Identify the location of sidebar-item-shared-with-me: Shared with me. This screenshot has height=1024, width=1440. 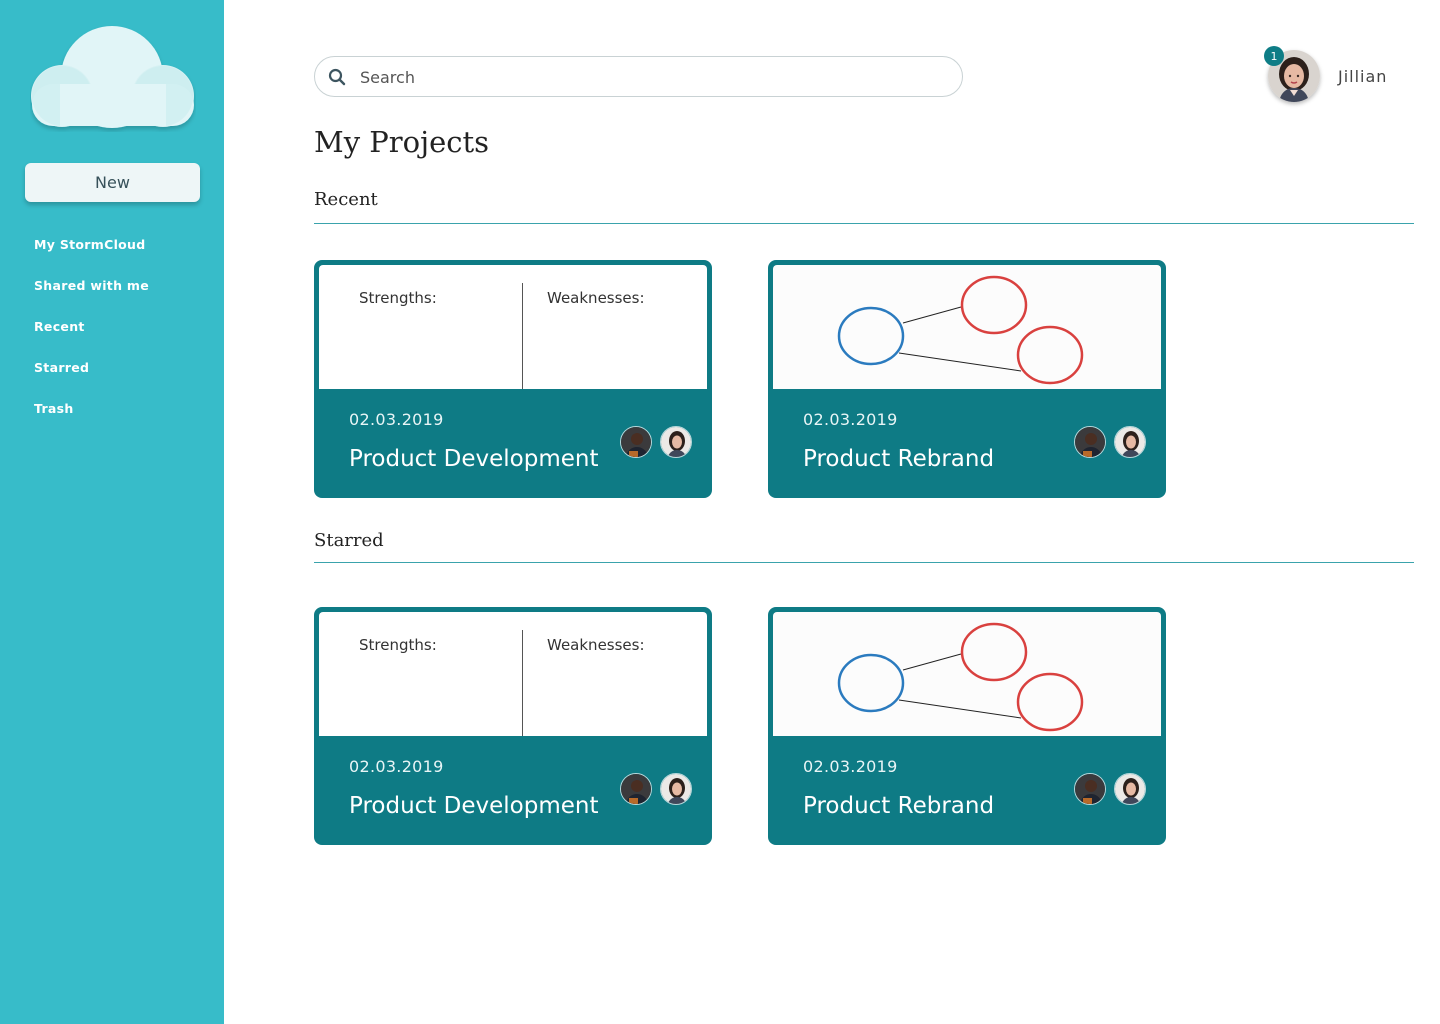
(91, 297).